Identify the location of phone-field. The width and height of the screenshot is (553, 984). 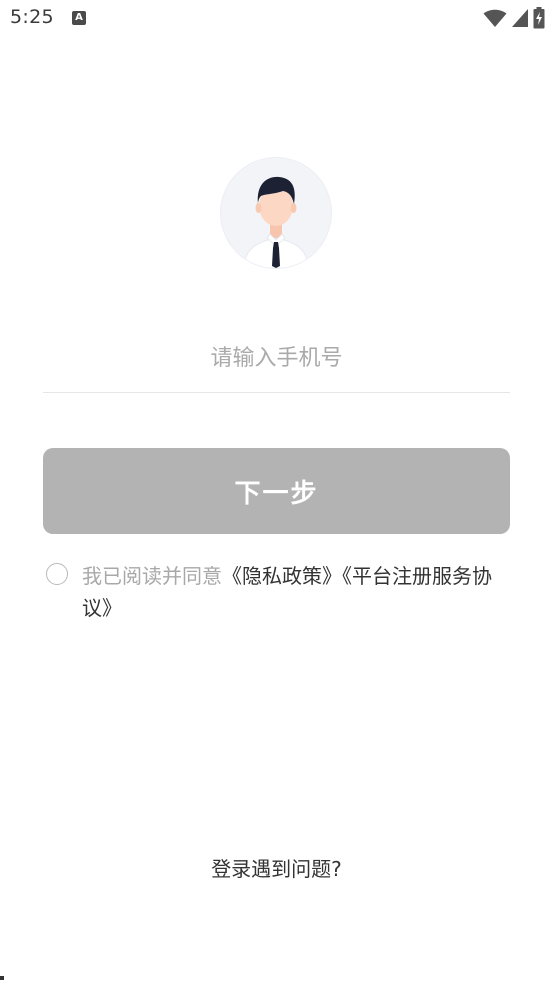
(276, 361).